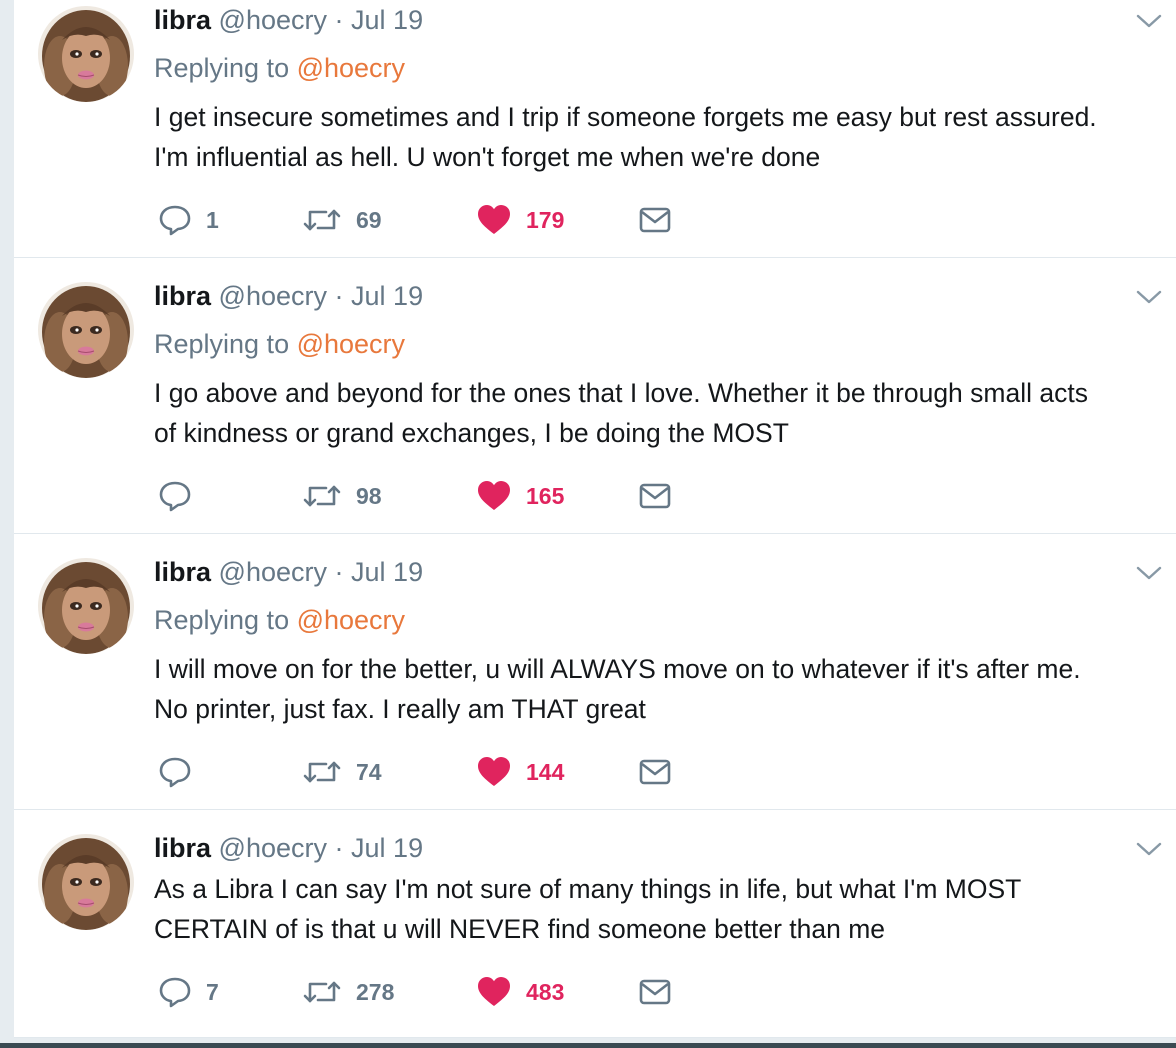 Image resolution: width=1176 pixels, height=1048 pixels. Describe the element at coordinates (520, 992) in the screenshot. I see `like-button: 483` at that location.